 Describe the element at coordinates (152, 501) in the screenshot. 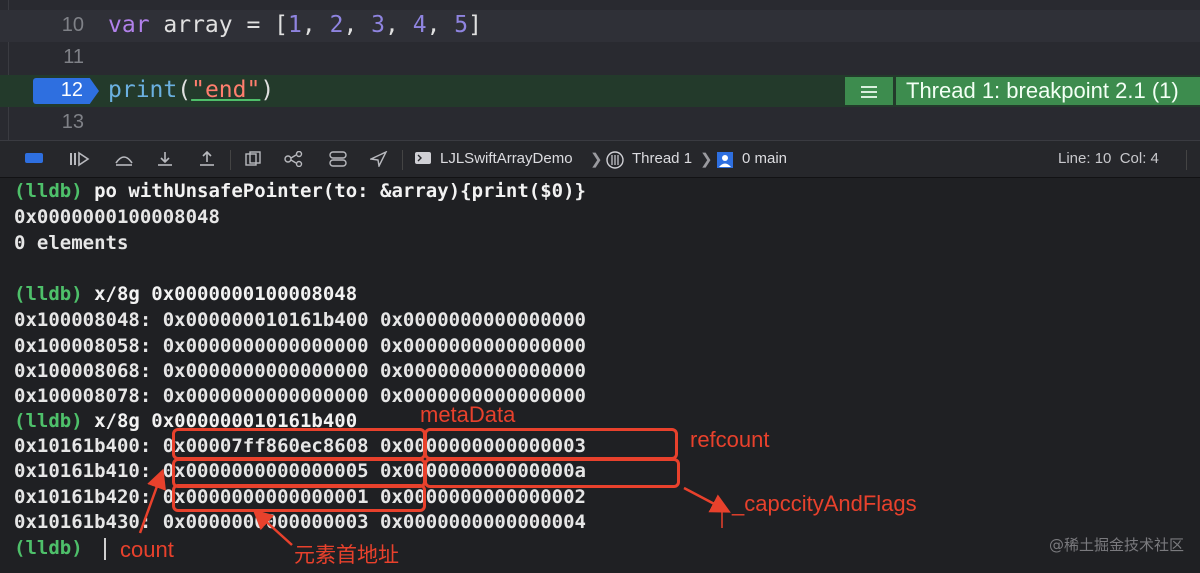

I see `count-arrow` at that location.